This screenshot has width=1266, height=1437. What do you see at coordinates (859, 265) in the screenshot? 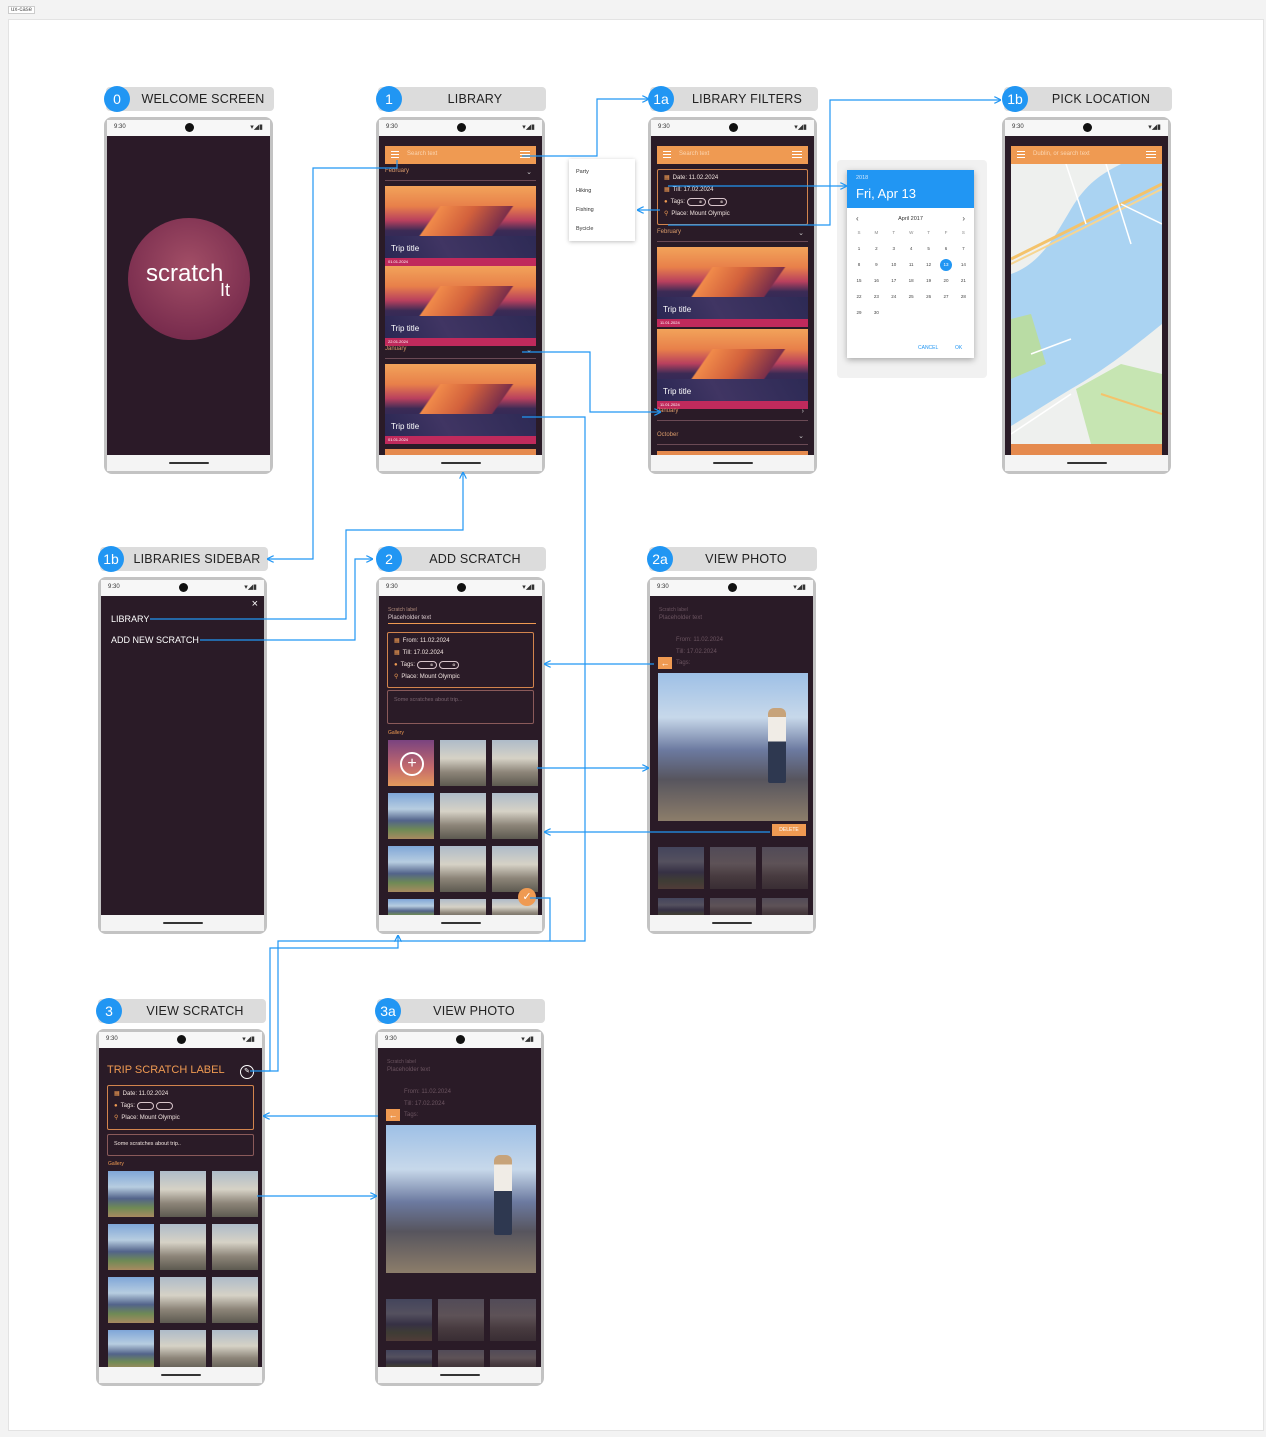
I see `calendar-day: 8` at bounding box center [859, 265].